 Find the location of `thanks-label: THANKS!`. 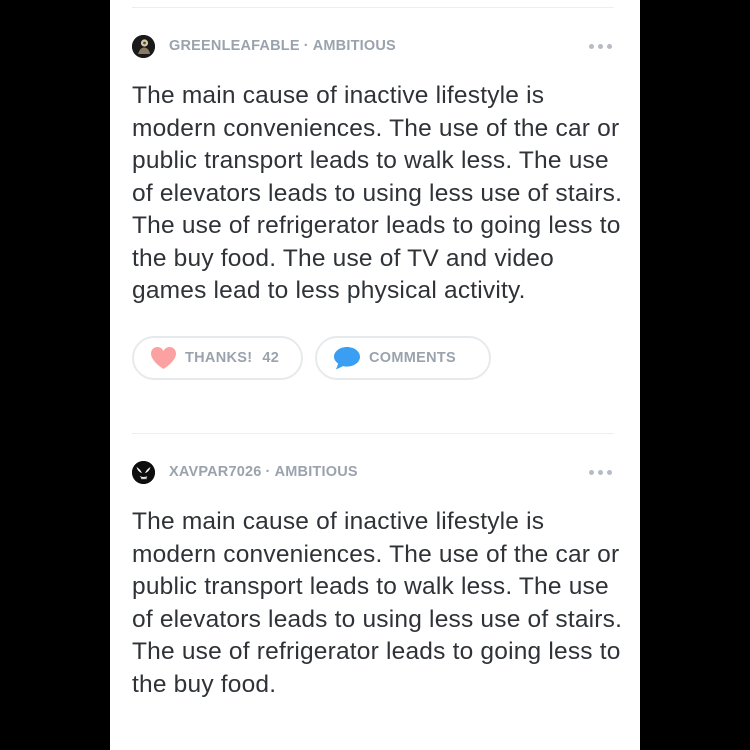

thanks-label: THANKS! is located at coordinates (219, 357).